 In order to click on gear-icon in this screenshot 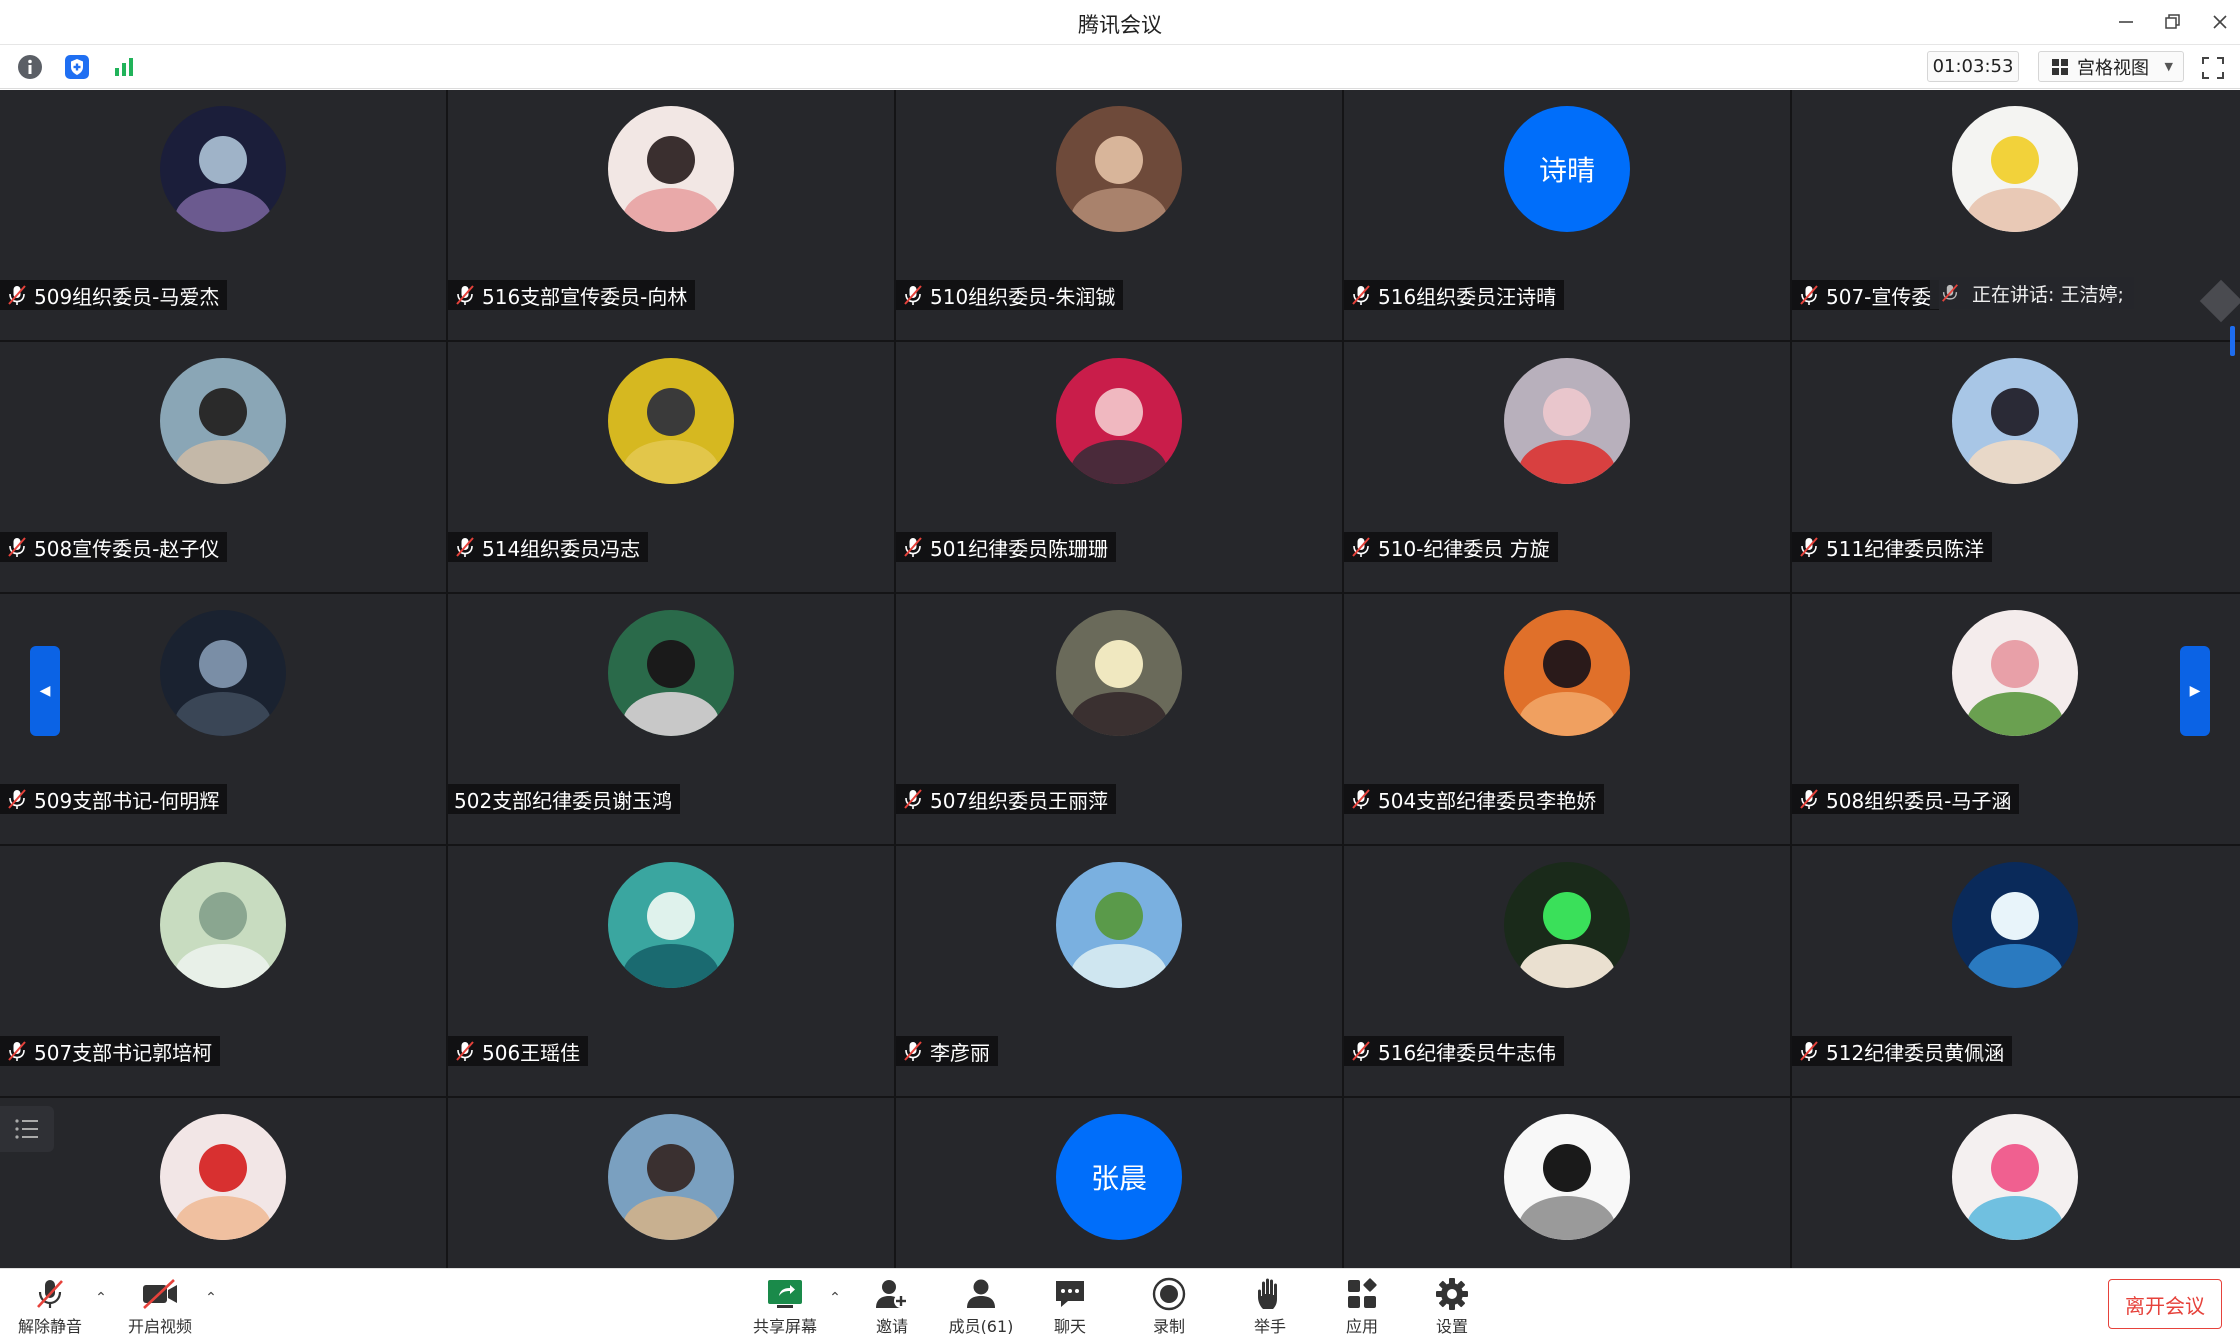, I will do `click(1452, 1294)`.